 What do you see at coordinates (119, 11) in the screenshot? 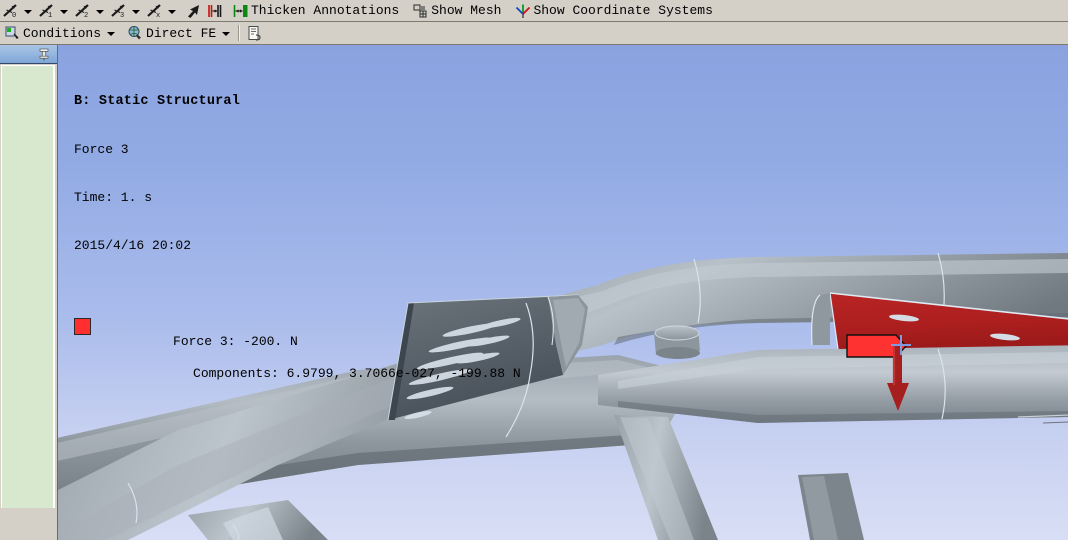
I see `arrow-sub-3-icon: 3` at bounding box center [119, 11].